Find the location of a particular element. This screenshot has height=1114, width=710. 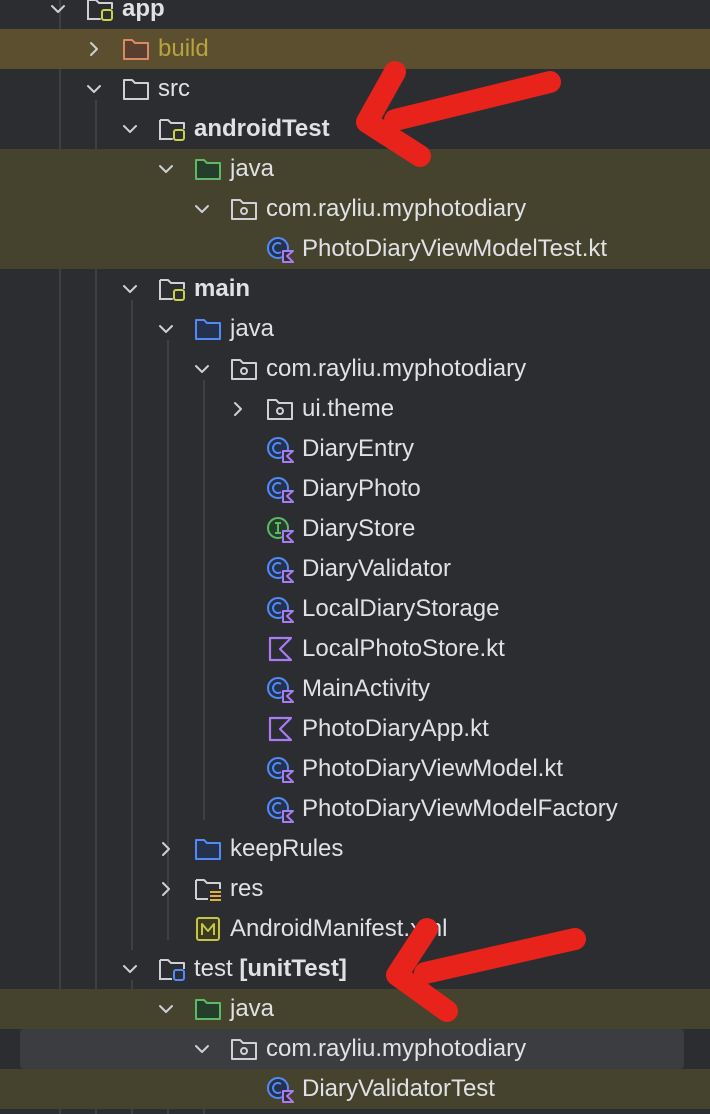

tree-item-text: src is located at coordinates (174, 88).